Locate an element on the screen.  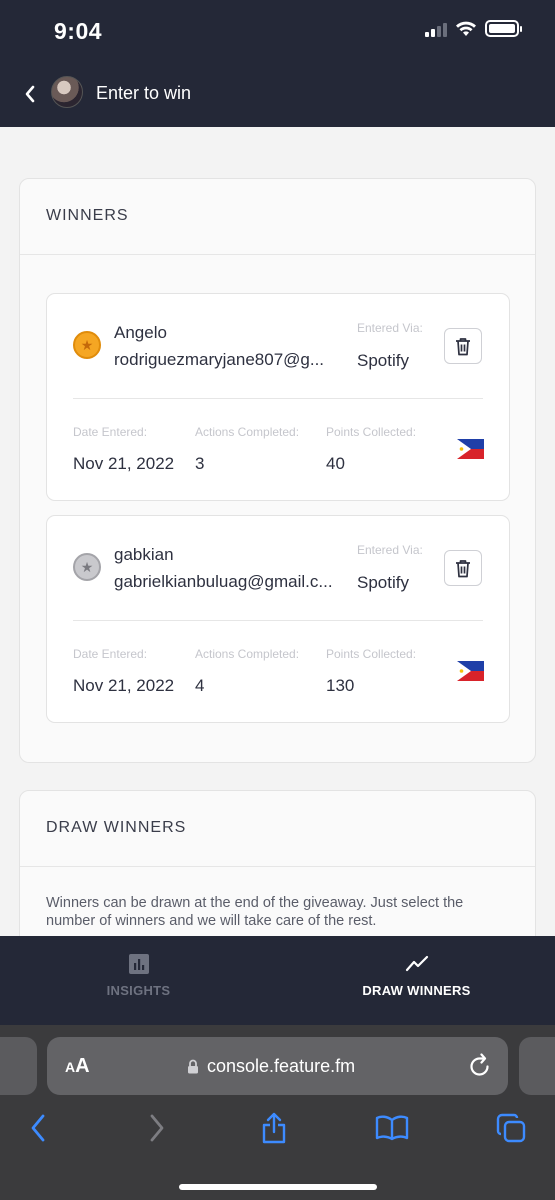
avatar is located at coordinates (67, 92).